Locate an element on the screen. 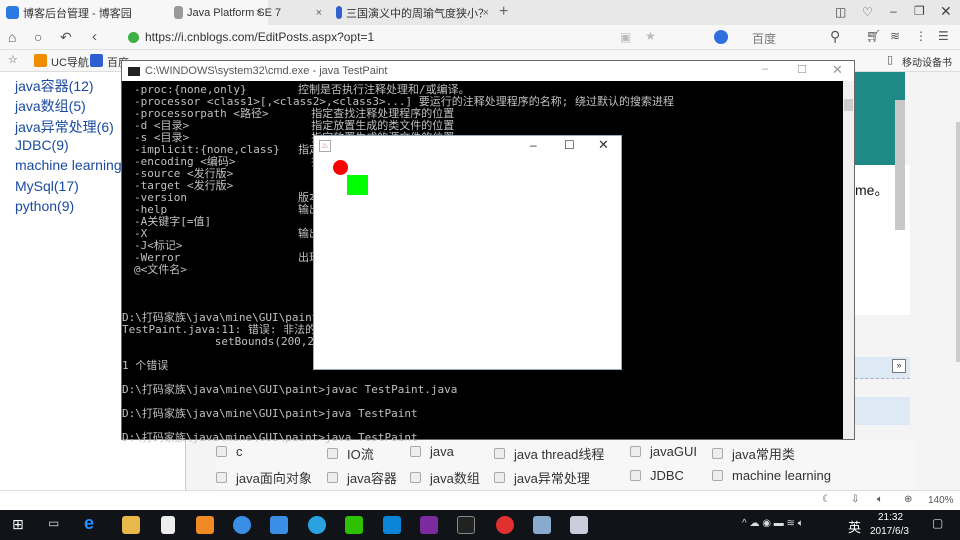 This screenshot has width=960, height=540. skin-icon: ♡ is located at coordinates (867, 12).